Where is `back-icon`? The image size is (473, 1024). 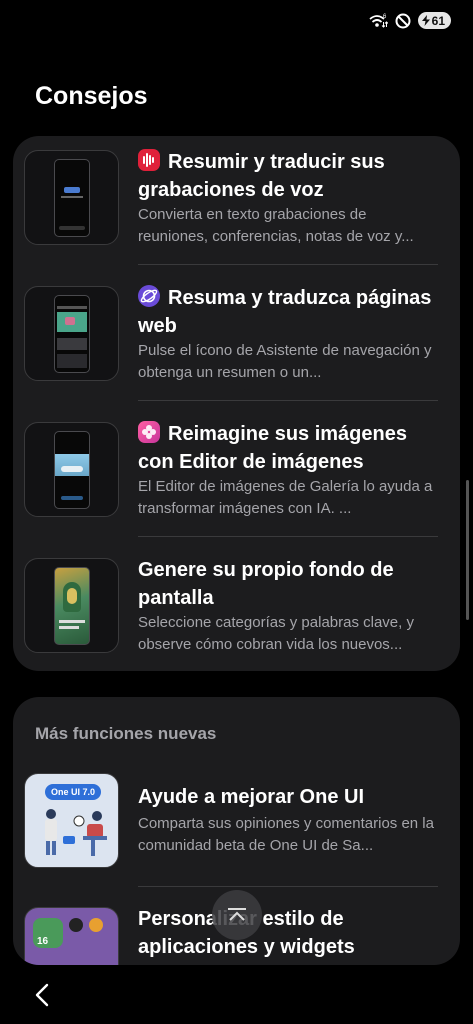 back-icon is located at coordinates (42, 995).